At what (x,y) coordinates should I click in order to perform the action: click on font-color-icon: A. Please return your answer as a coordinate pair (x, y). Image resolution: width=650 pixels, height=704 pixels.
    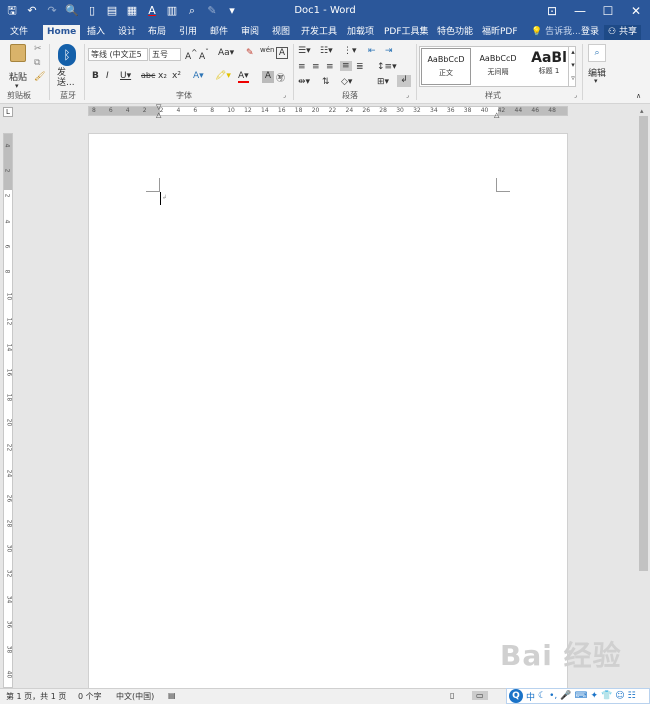
    Looking at the image, I should click on (152, 11).